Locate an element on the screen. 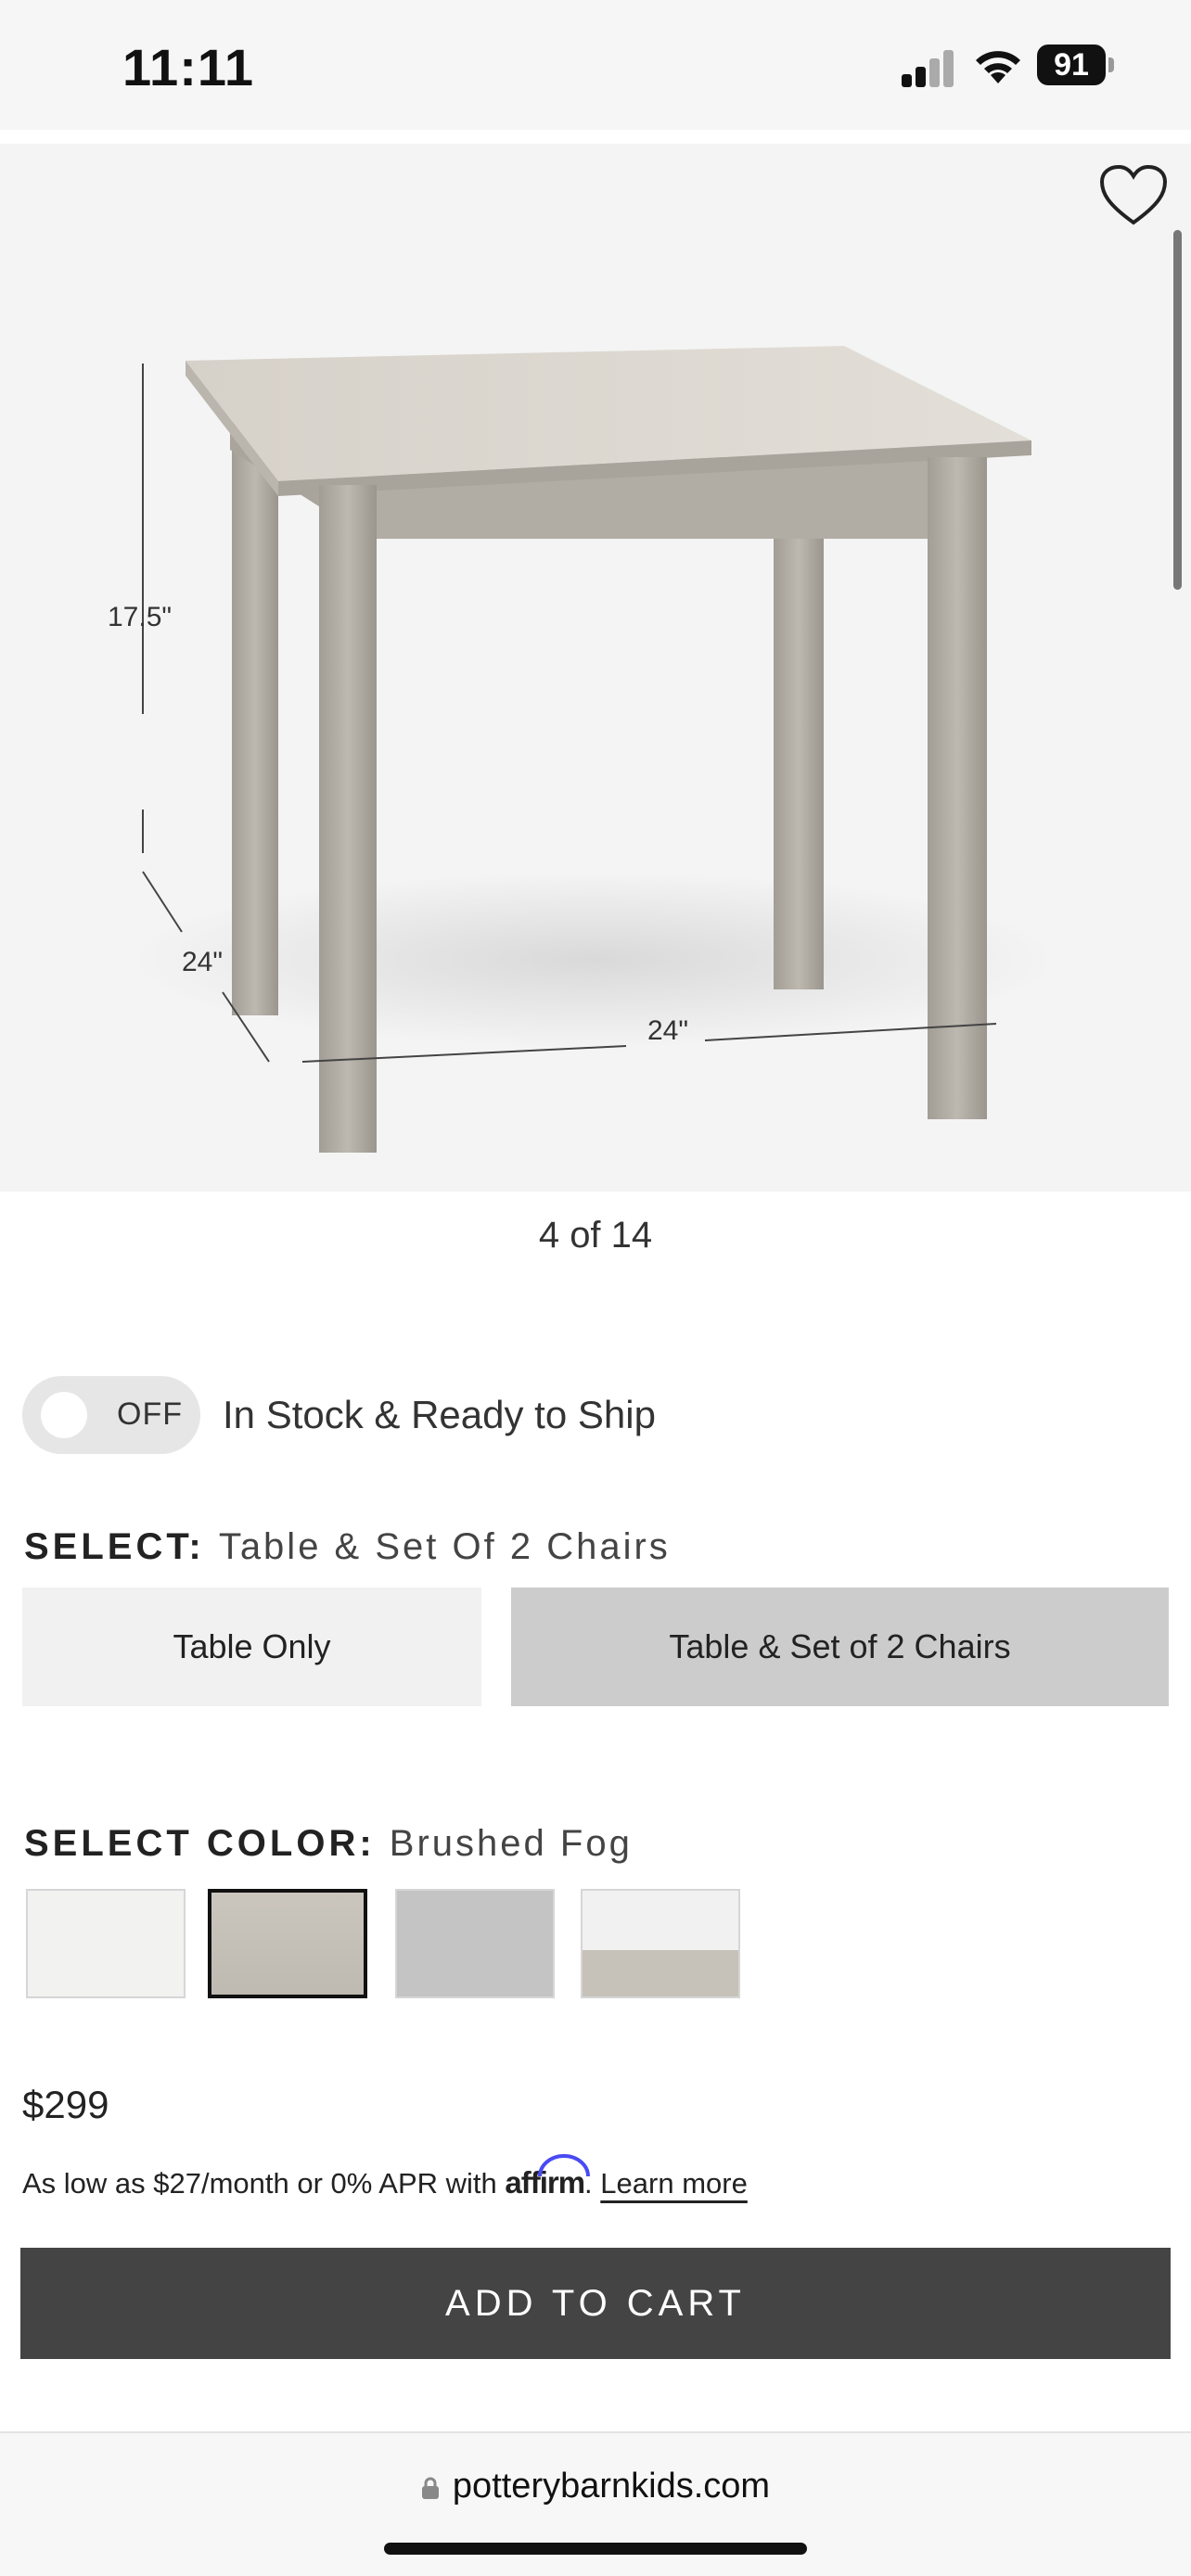 The height and width of the screenshot is (2576, 1191). scrollbar is located at coordinates (1177, 410).